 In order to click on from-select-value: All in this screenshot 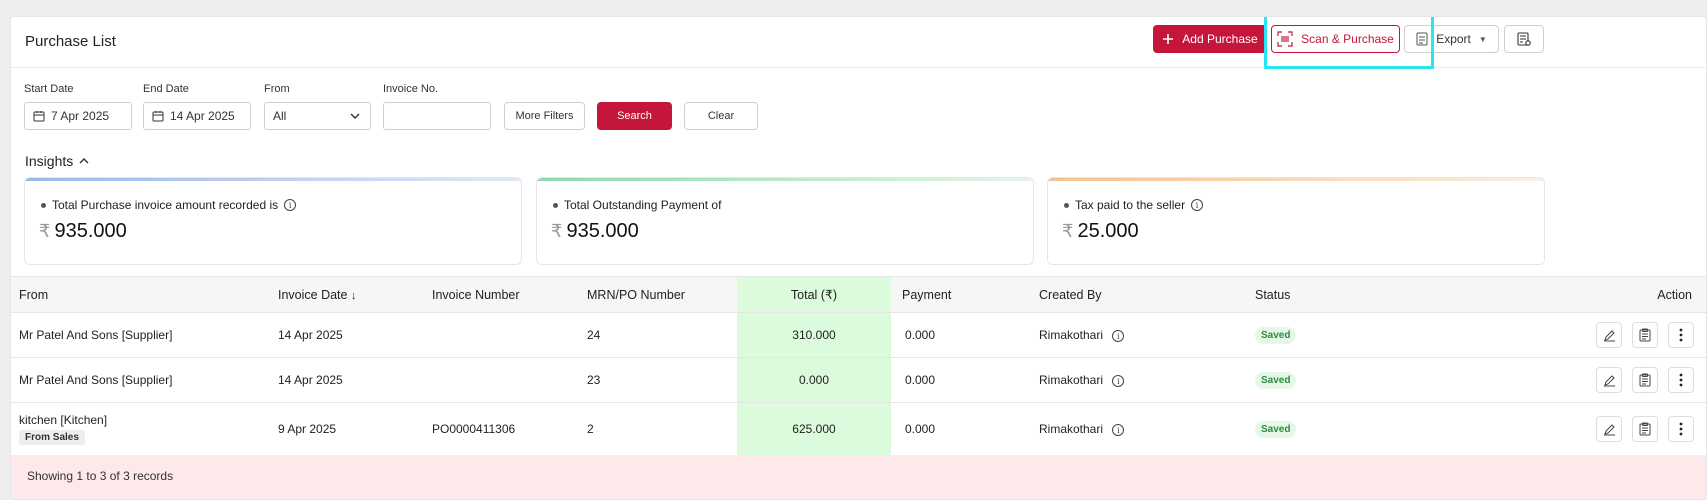, I will do `click(280, 116)`.